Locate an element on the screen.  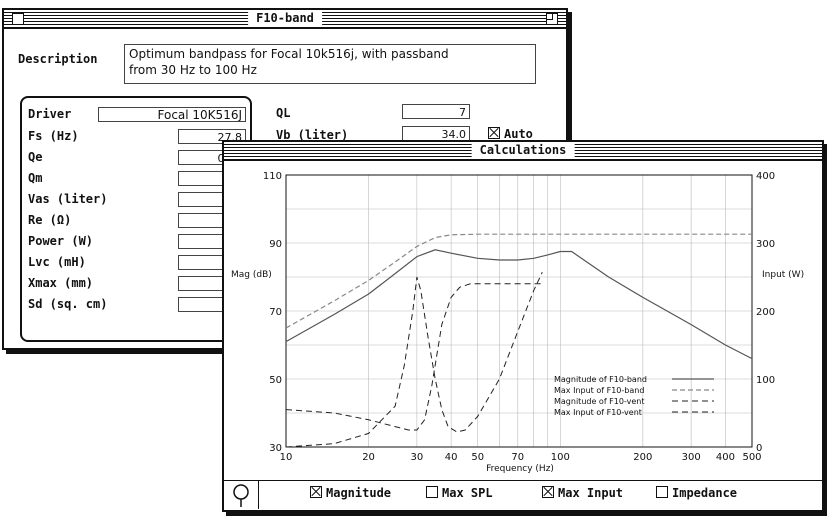
x-axis-label: Frequency (Hz) is located at coordinates (520, 469).